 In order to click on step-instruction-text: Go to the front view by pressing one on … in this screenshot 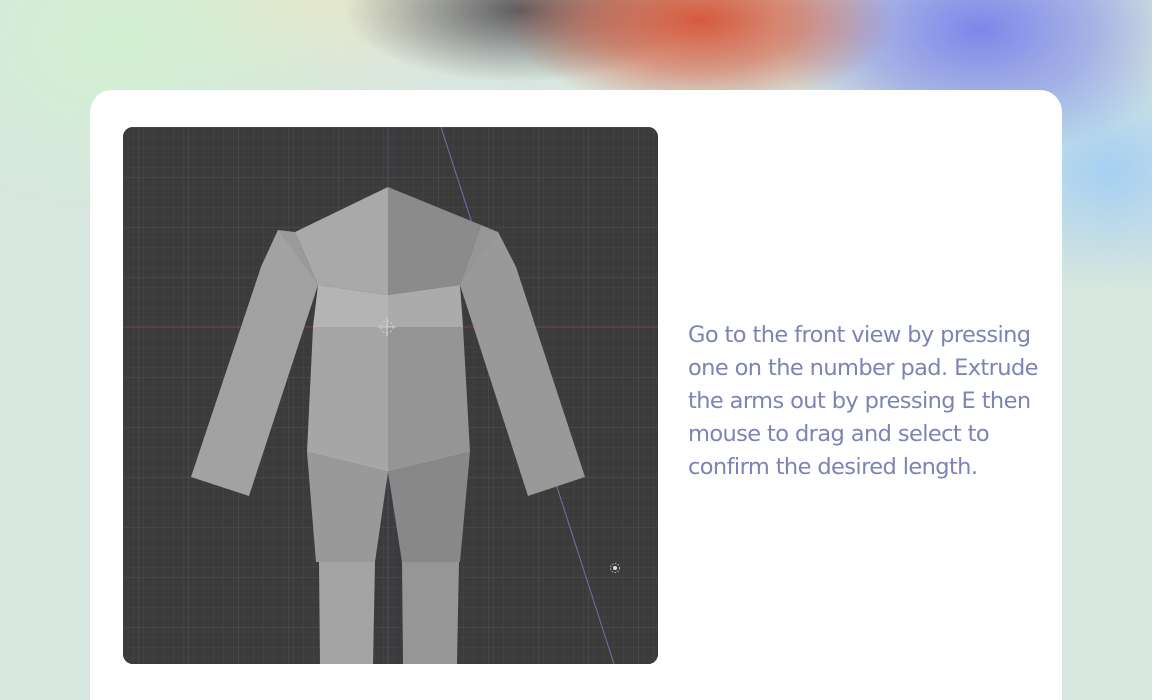, I will do `click(863, 401)`.